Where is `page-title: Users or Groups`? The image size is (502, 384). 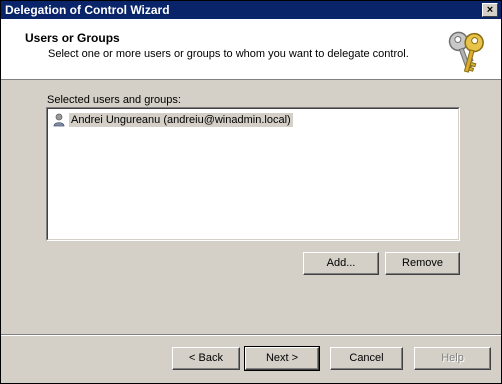 page-title: Users or Groups is located at coordinates (72, 38).